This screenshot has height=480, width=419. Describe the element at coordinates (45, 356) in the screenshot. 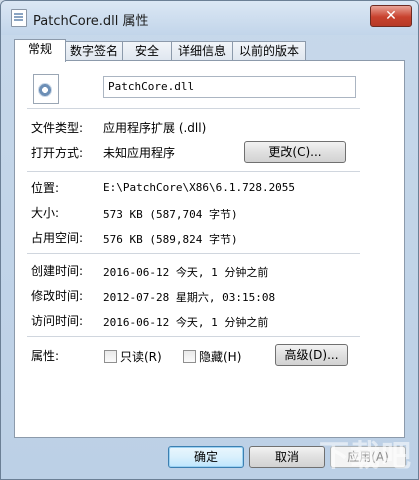

I see `attributes-label: 属性:` at that location.